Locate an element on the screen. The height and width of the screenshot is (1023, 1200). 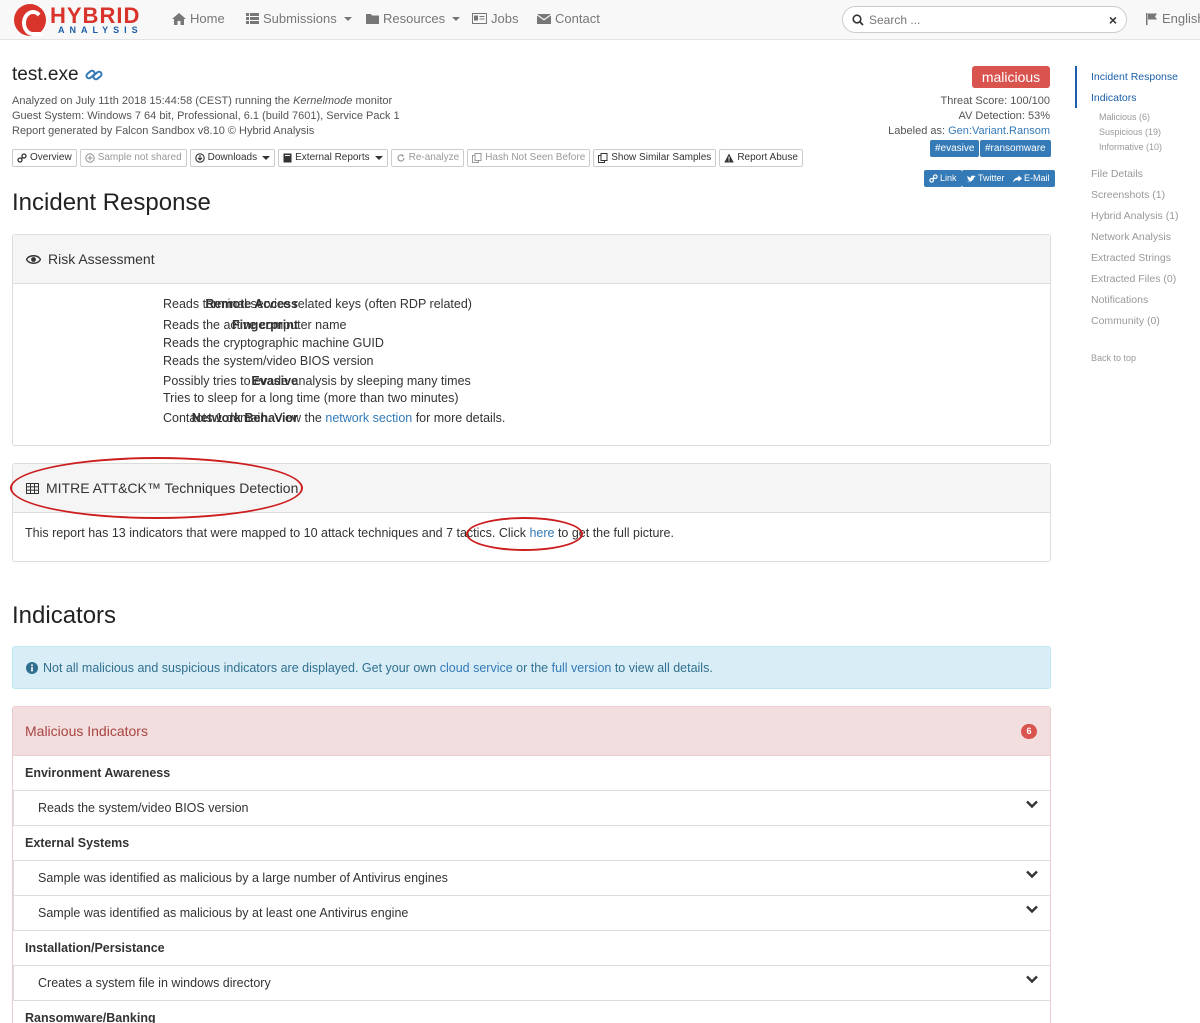
re-analyze-button: Re-analyze is located at coordinates (427, 158).